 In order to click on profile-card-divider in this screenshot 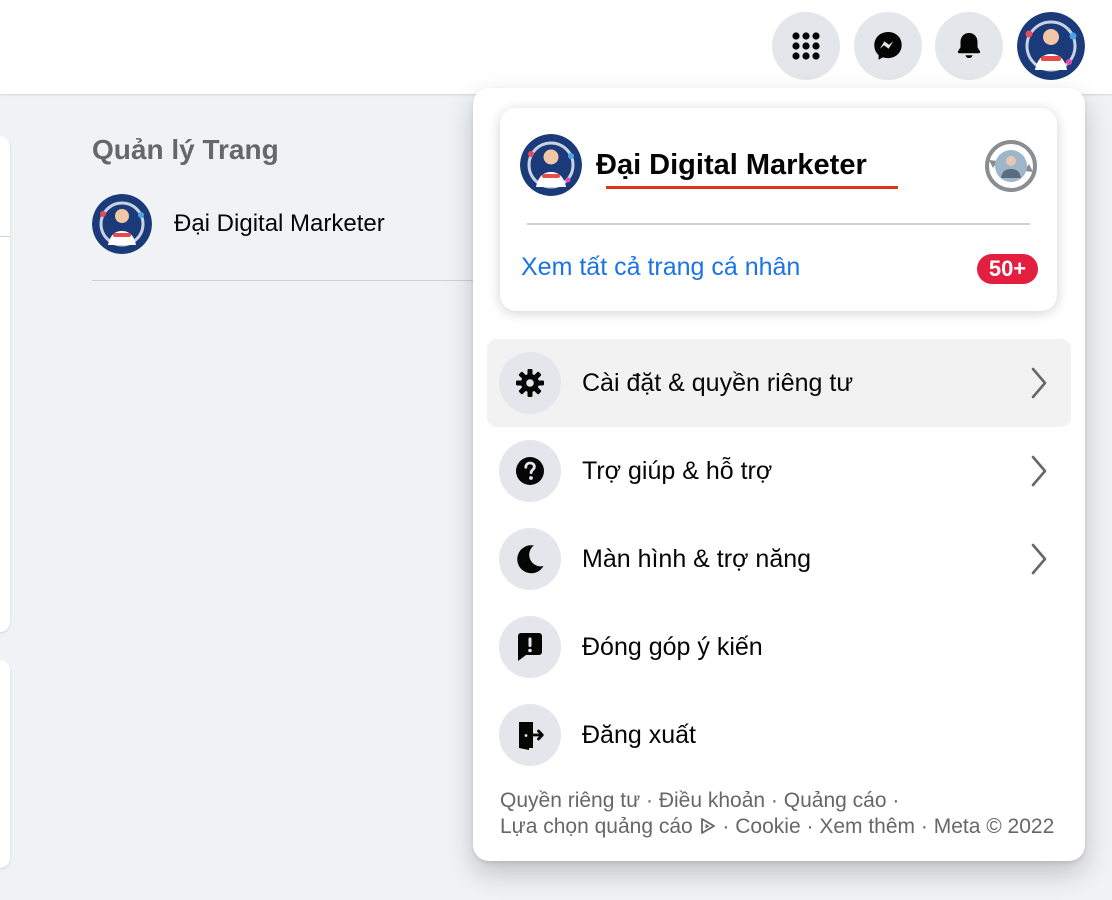, I will do `click(778, 224)`.